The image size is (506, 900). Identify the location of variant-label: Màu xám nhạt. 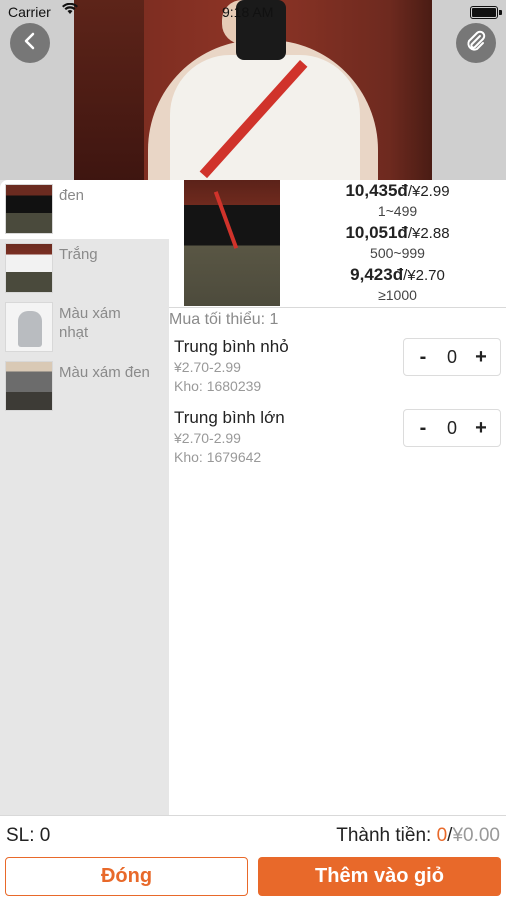
(90, 323).